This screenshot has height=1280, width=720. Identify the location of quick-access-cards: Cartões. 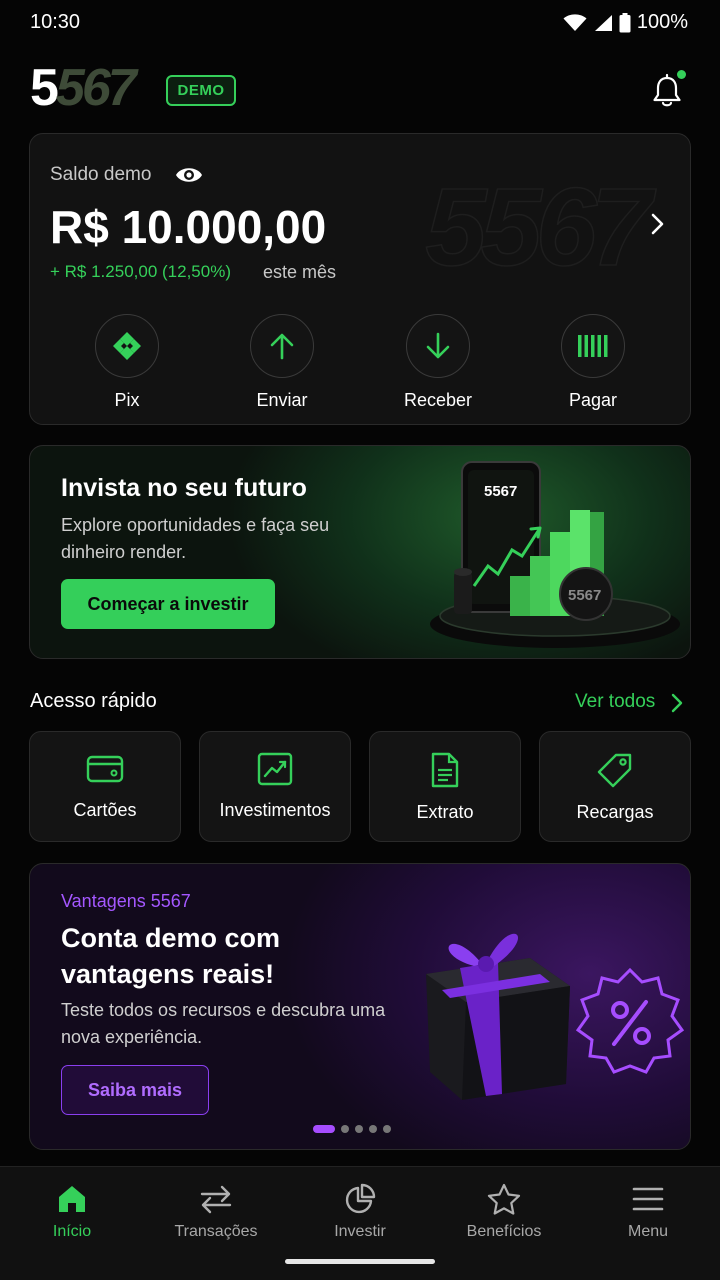
(105, 786).